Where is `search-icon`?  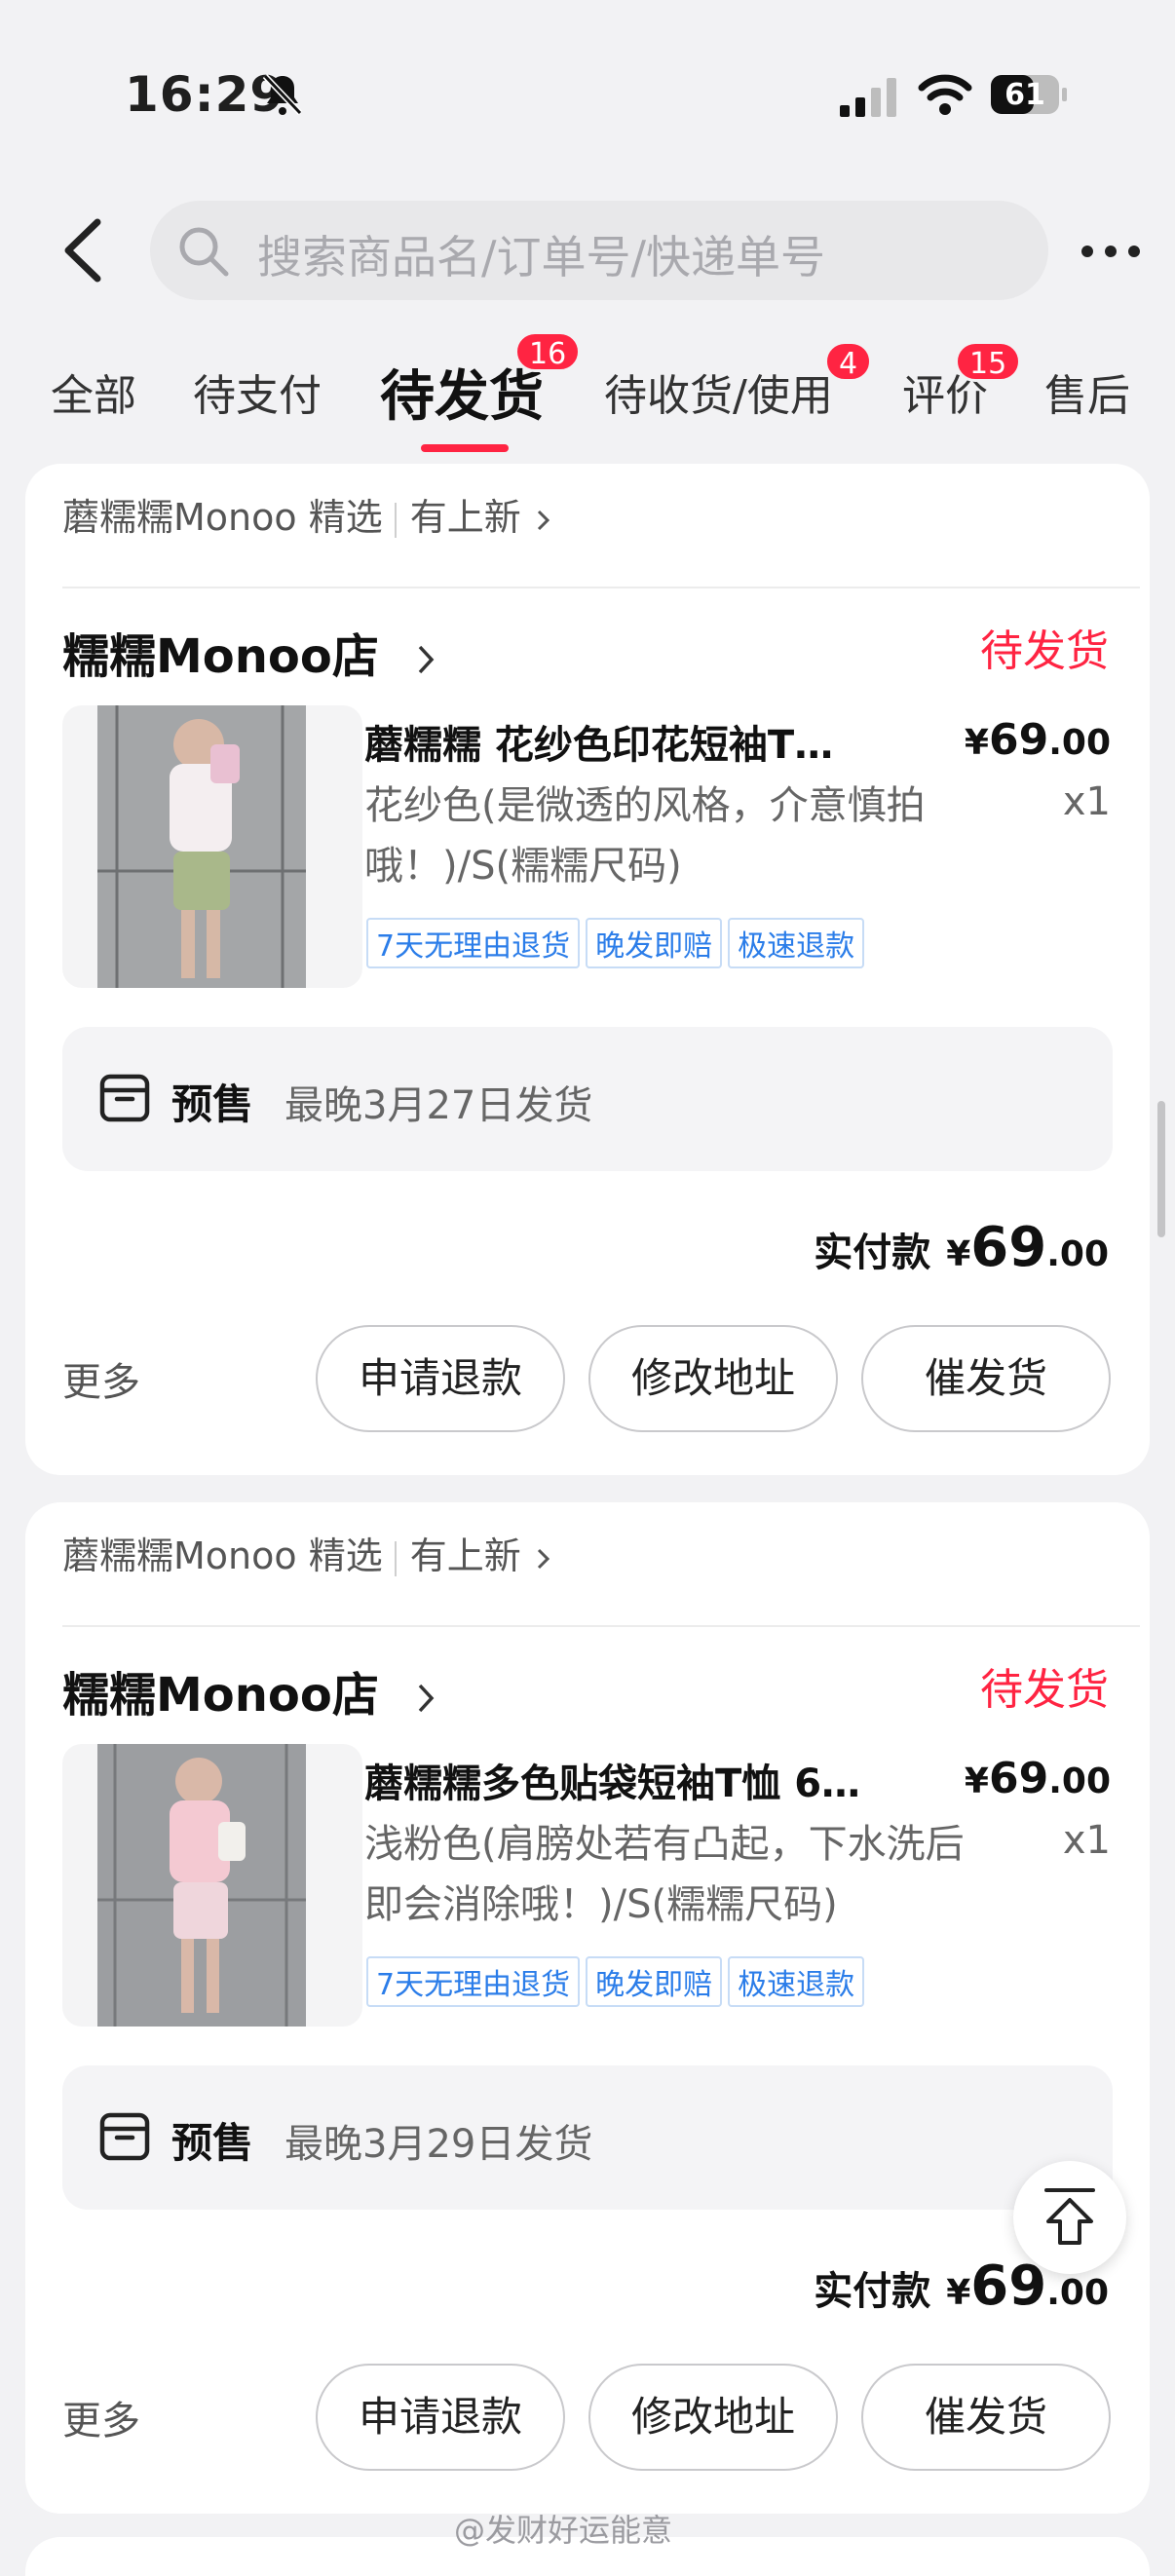
search-icon is located at coordinates (204, 252).